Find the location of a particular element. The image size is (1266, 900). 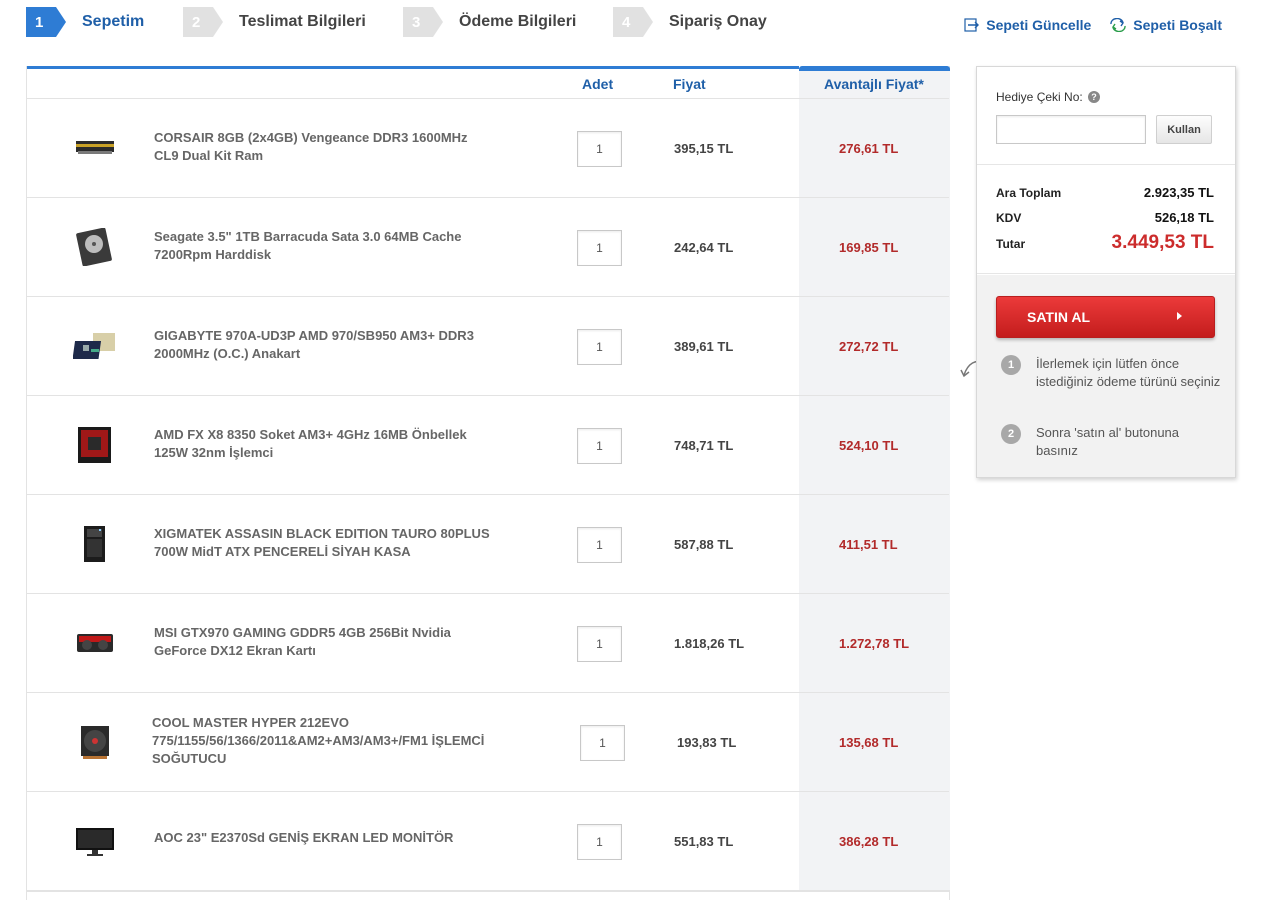

gift-voucher-section: Hediye Çeki No: ? Kullan is located at coordinates (1106, 116).